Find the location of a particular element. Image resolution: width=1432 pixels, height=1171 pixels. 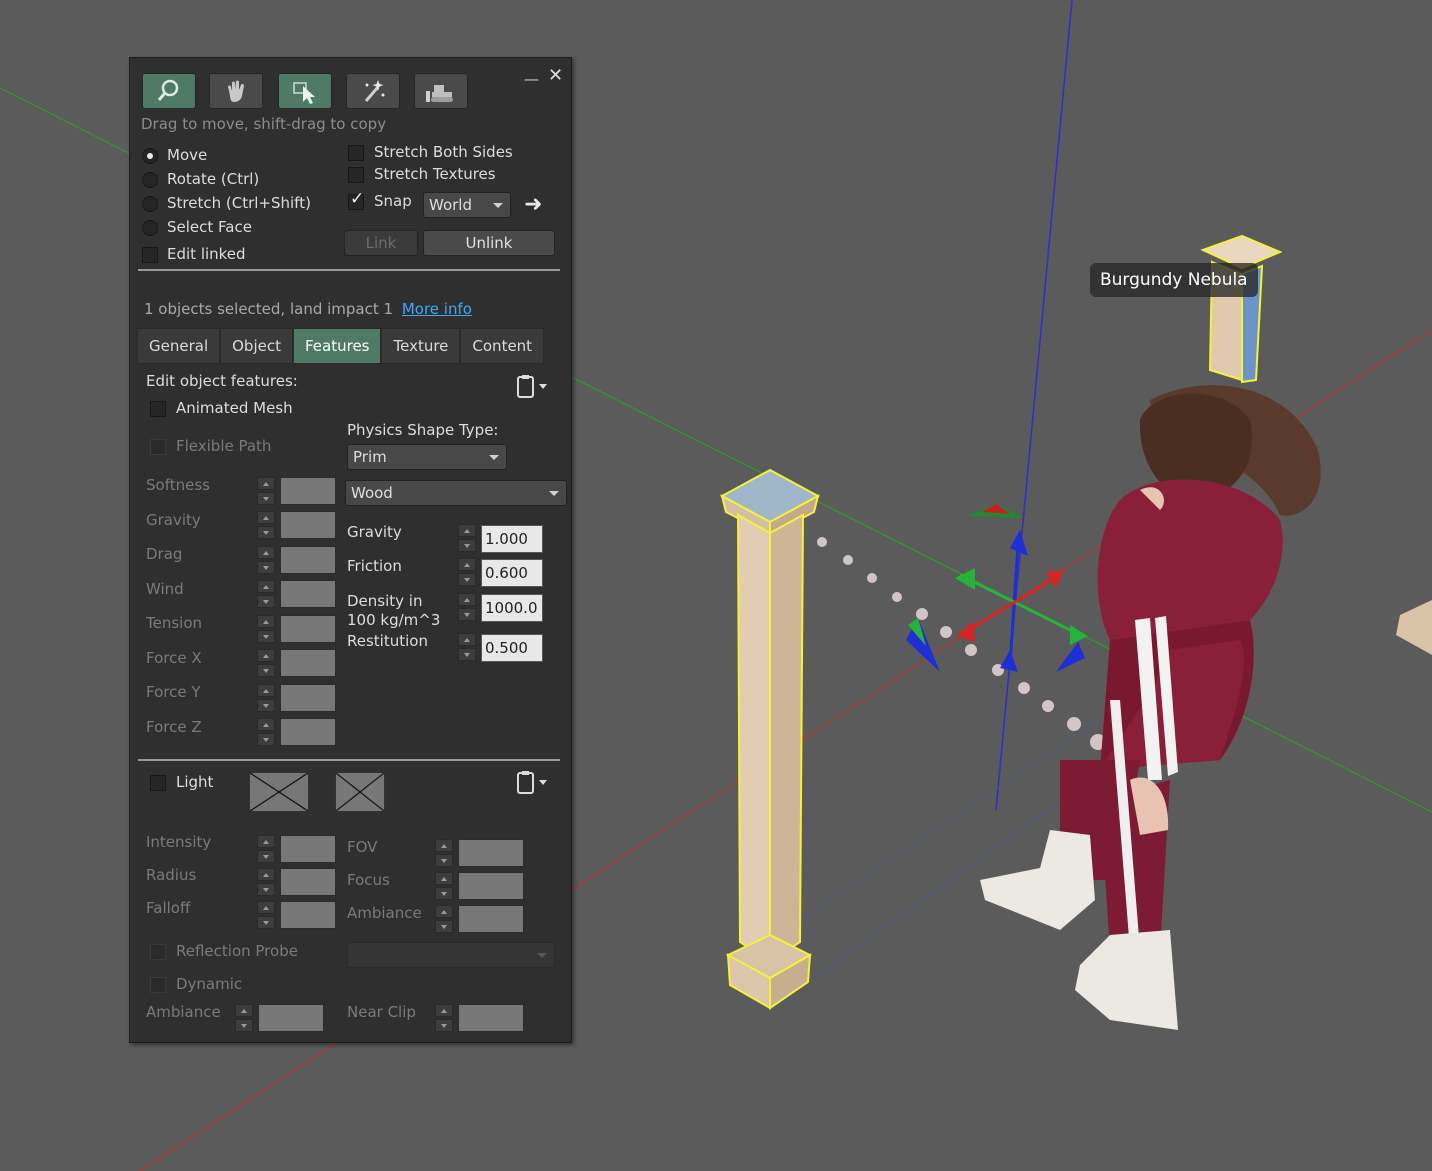

link-button: Link is located at coordinates (381, 243).